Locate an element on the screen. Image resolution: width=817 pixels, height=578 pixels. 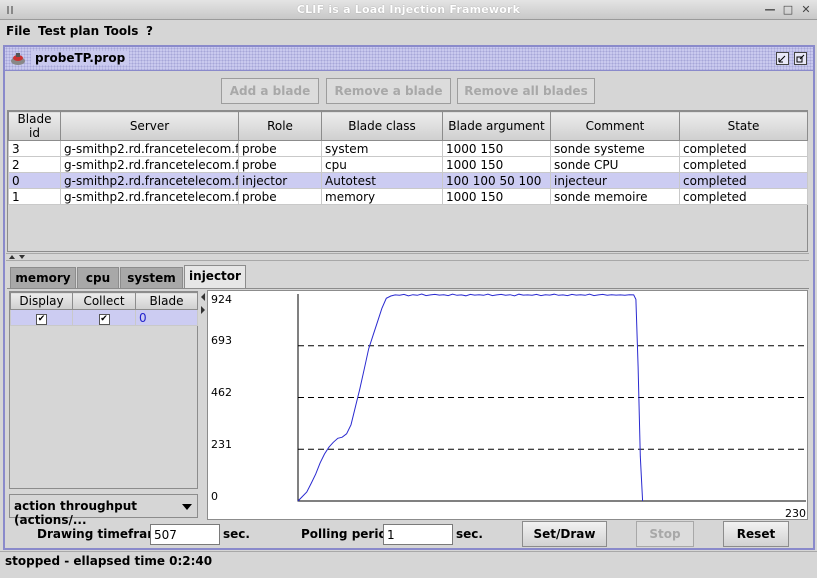
table-row: ✔ ✔ 0 is located at coordinates (104, 317).